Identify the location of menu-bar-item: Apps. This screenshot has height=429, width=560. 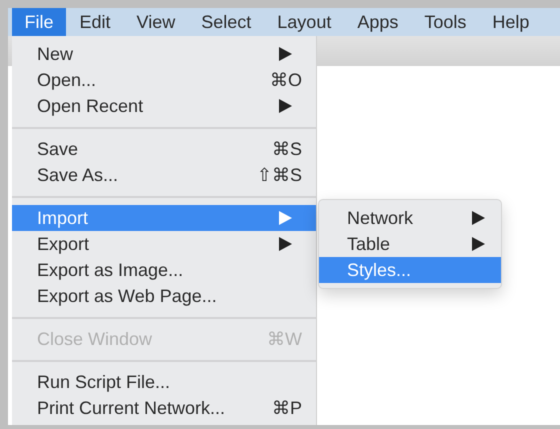
(377, 22).